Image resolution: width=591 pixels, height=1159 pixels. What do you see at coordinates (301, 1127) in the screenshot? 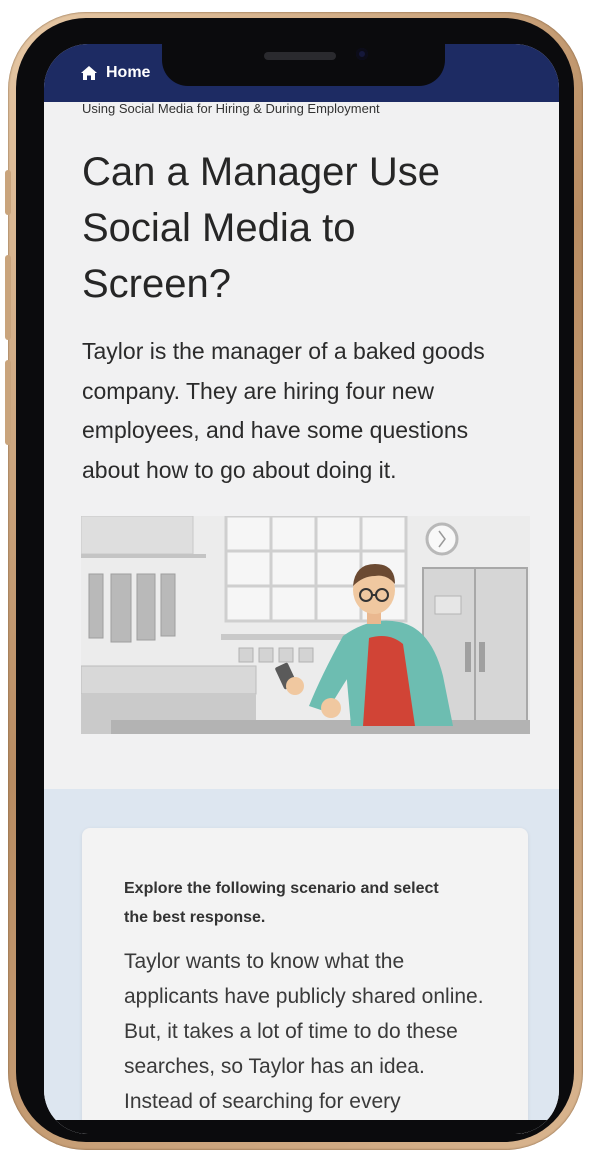
I see `screen-bottom-bezel` at bounding box center [301, 1127].